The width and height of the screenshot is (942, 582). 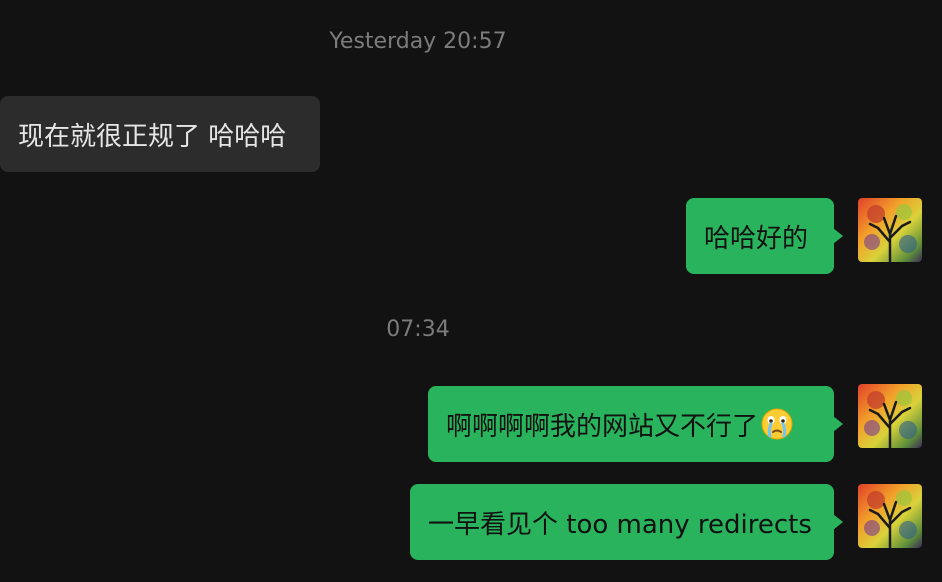 I want to click on message-text: 一早看见个 too many redirects, so click(x=620, y=524).